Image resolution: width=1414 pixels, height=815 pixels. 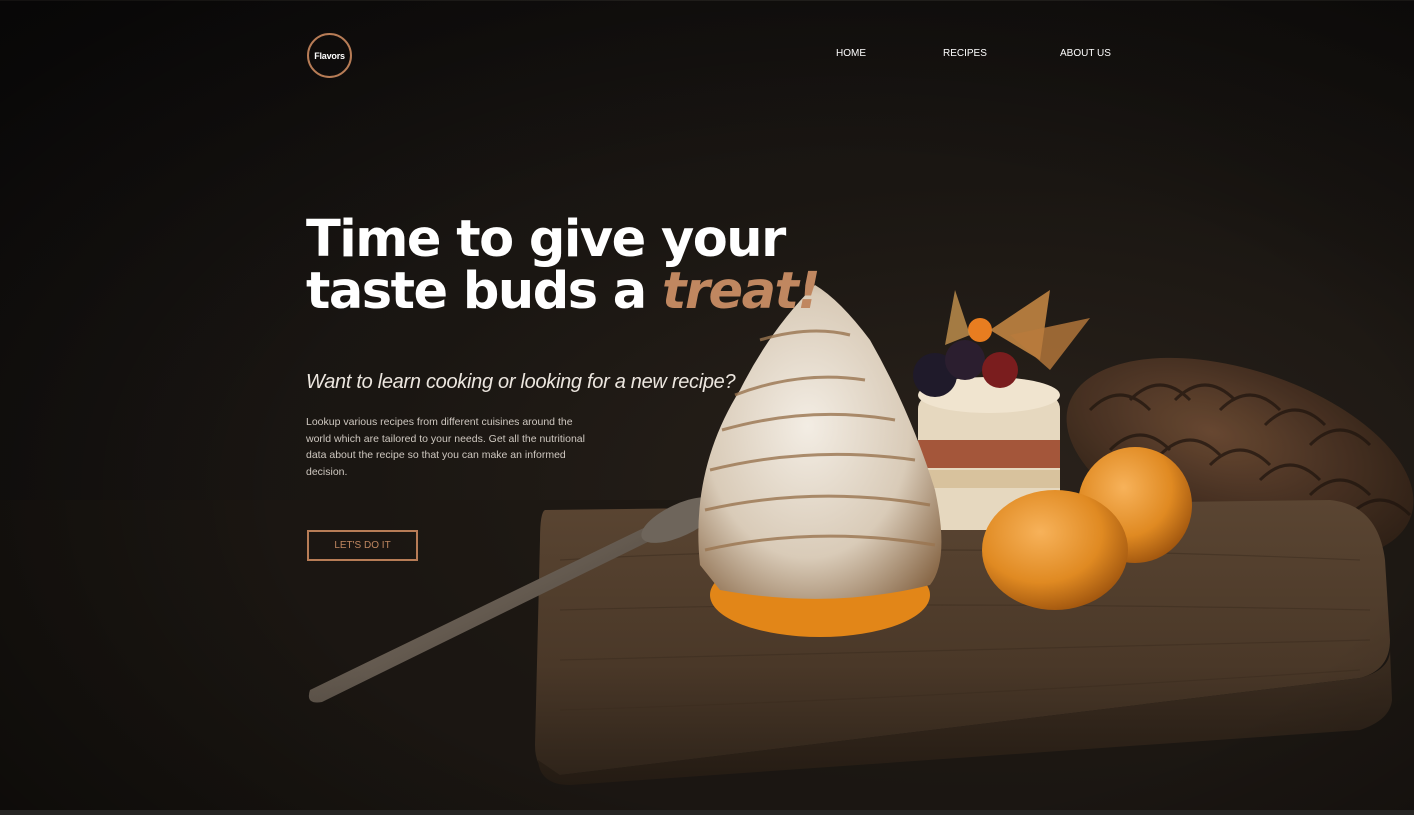 I want to click on brand-logo: Flavors, so click(x=329, y=55).